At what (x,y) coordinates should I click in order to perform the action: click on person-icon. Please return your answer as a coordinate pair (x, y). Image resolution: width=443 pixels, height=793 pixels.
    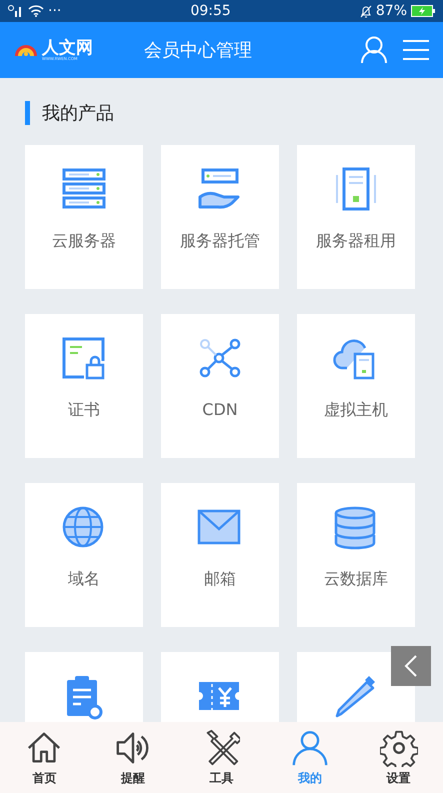
    Looking at the image, I should click on (310, 747).